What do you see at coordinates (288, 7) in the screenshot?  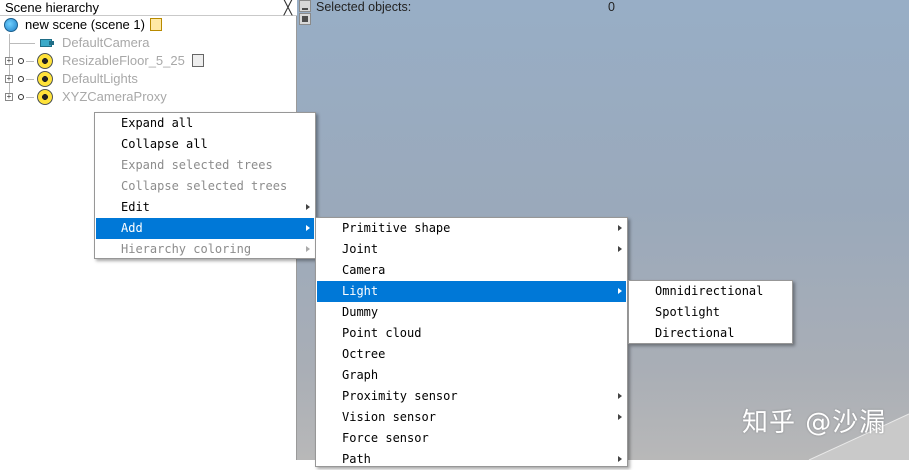 I see `close-icon: ╳` at bounding box center [288, 7].